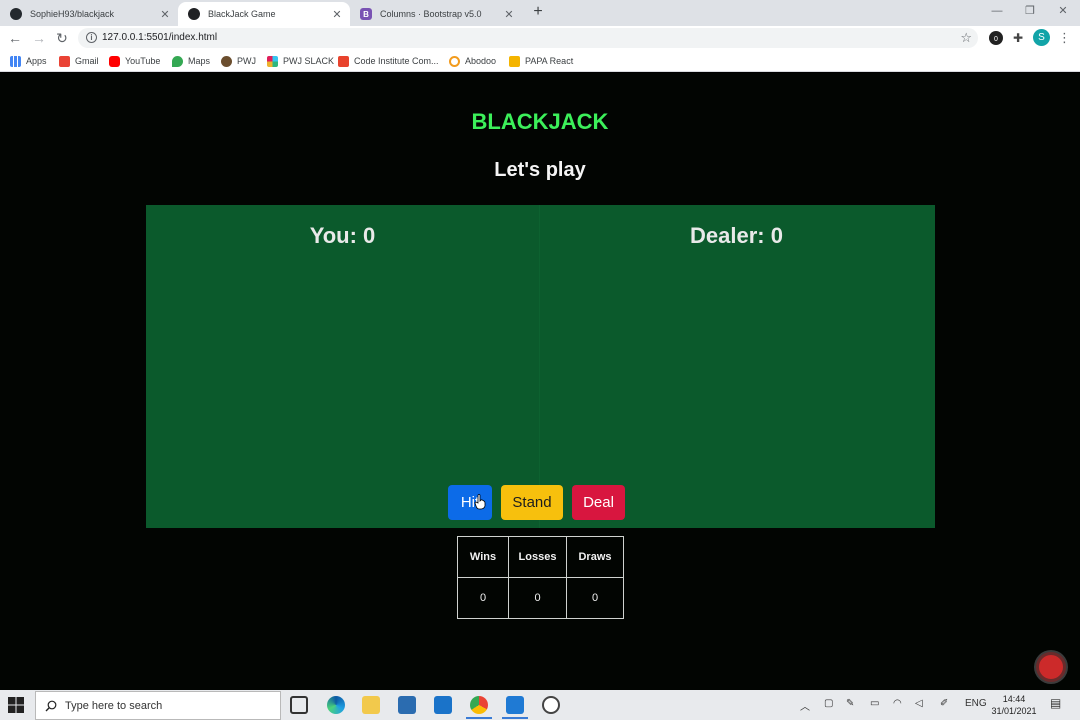 Image resolution: width=1080 pixels, height=720 pixels. Describe the element at coordinates (51, 705) in the screenshot. I see `search-icon` at that location.